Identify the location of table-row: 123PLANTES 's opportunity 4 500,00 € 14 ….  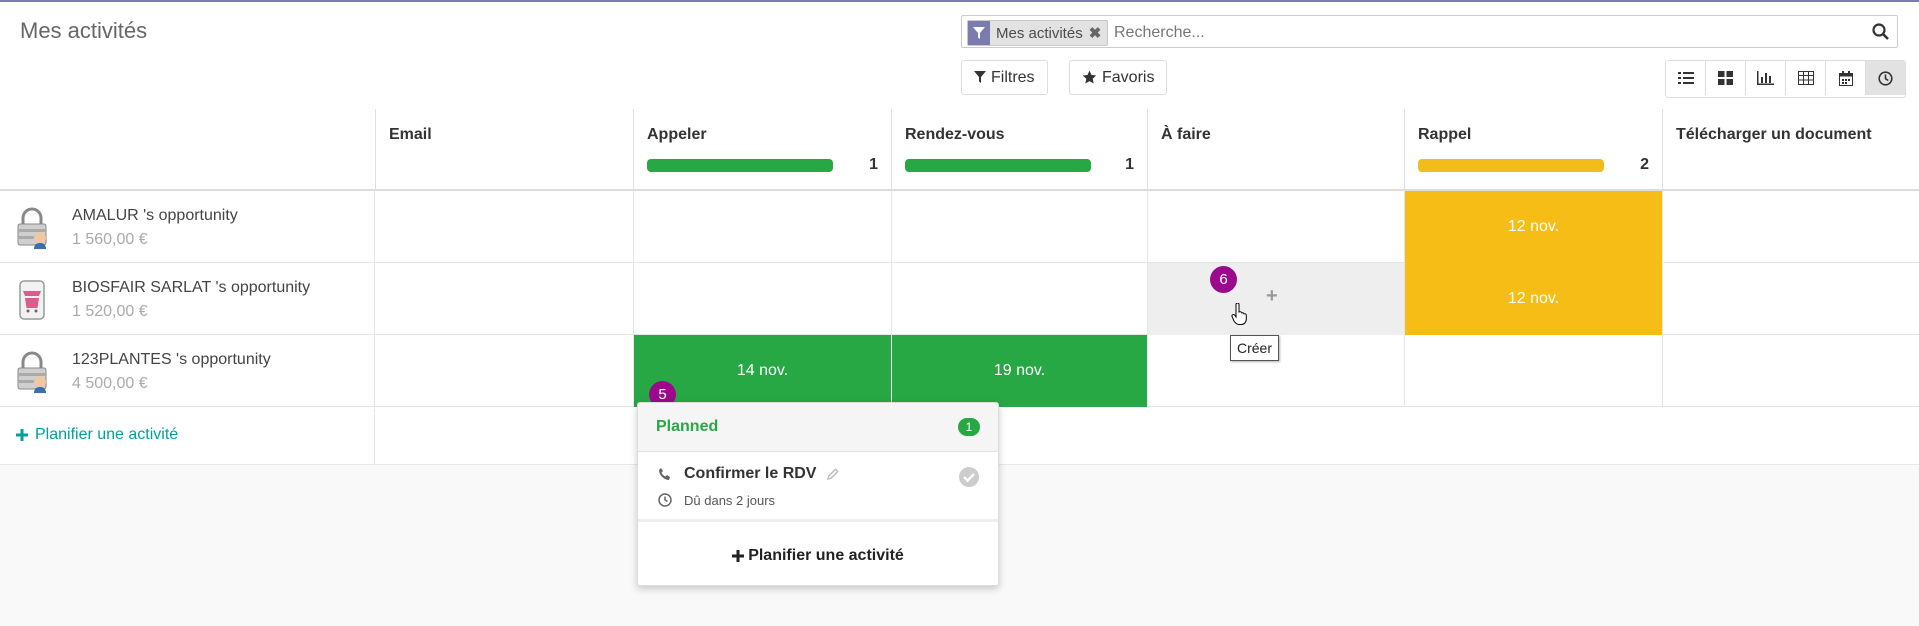
(959, 371).